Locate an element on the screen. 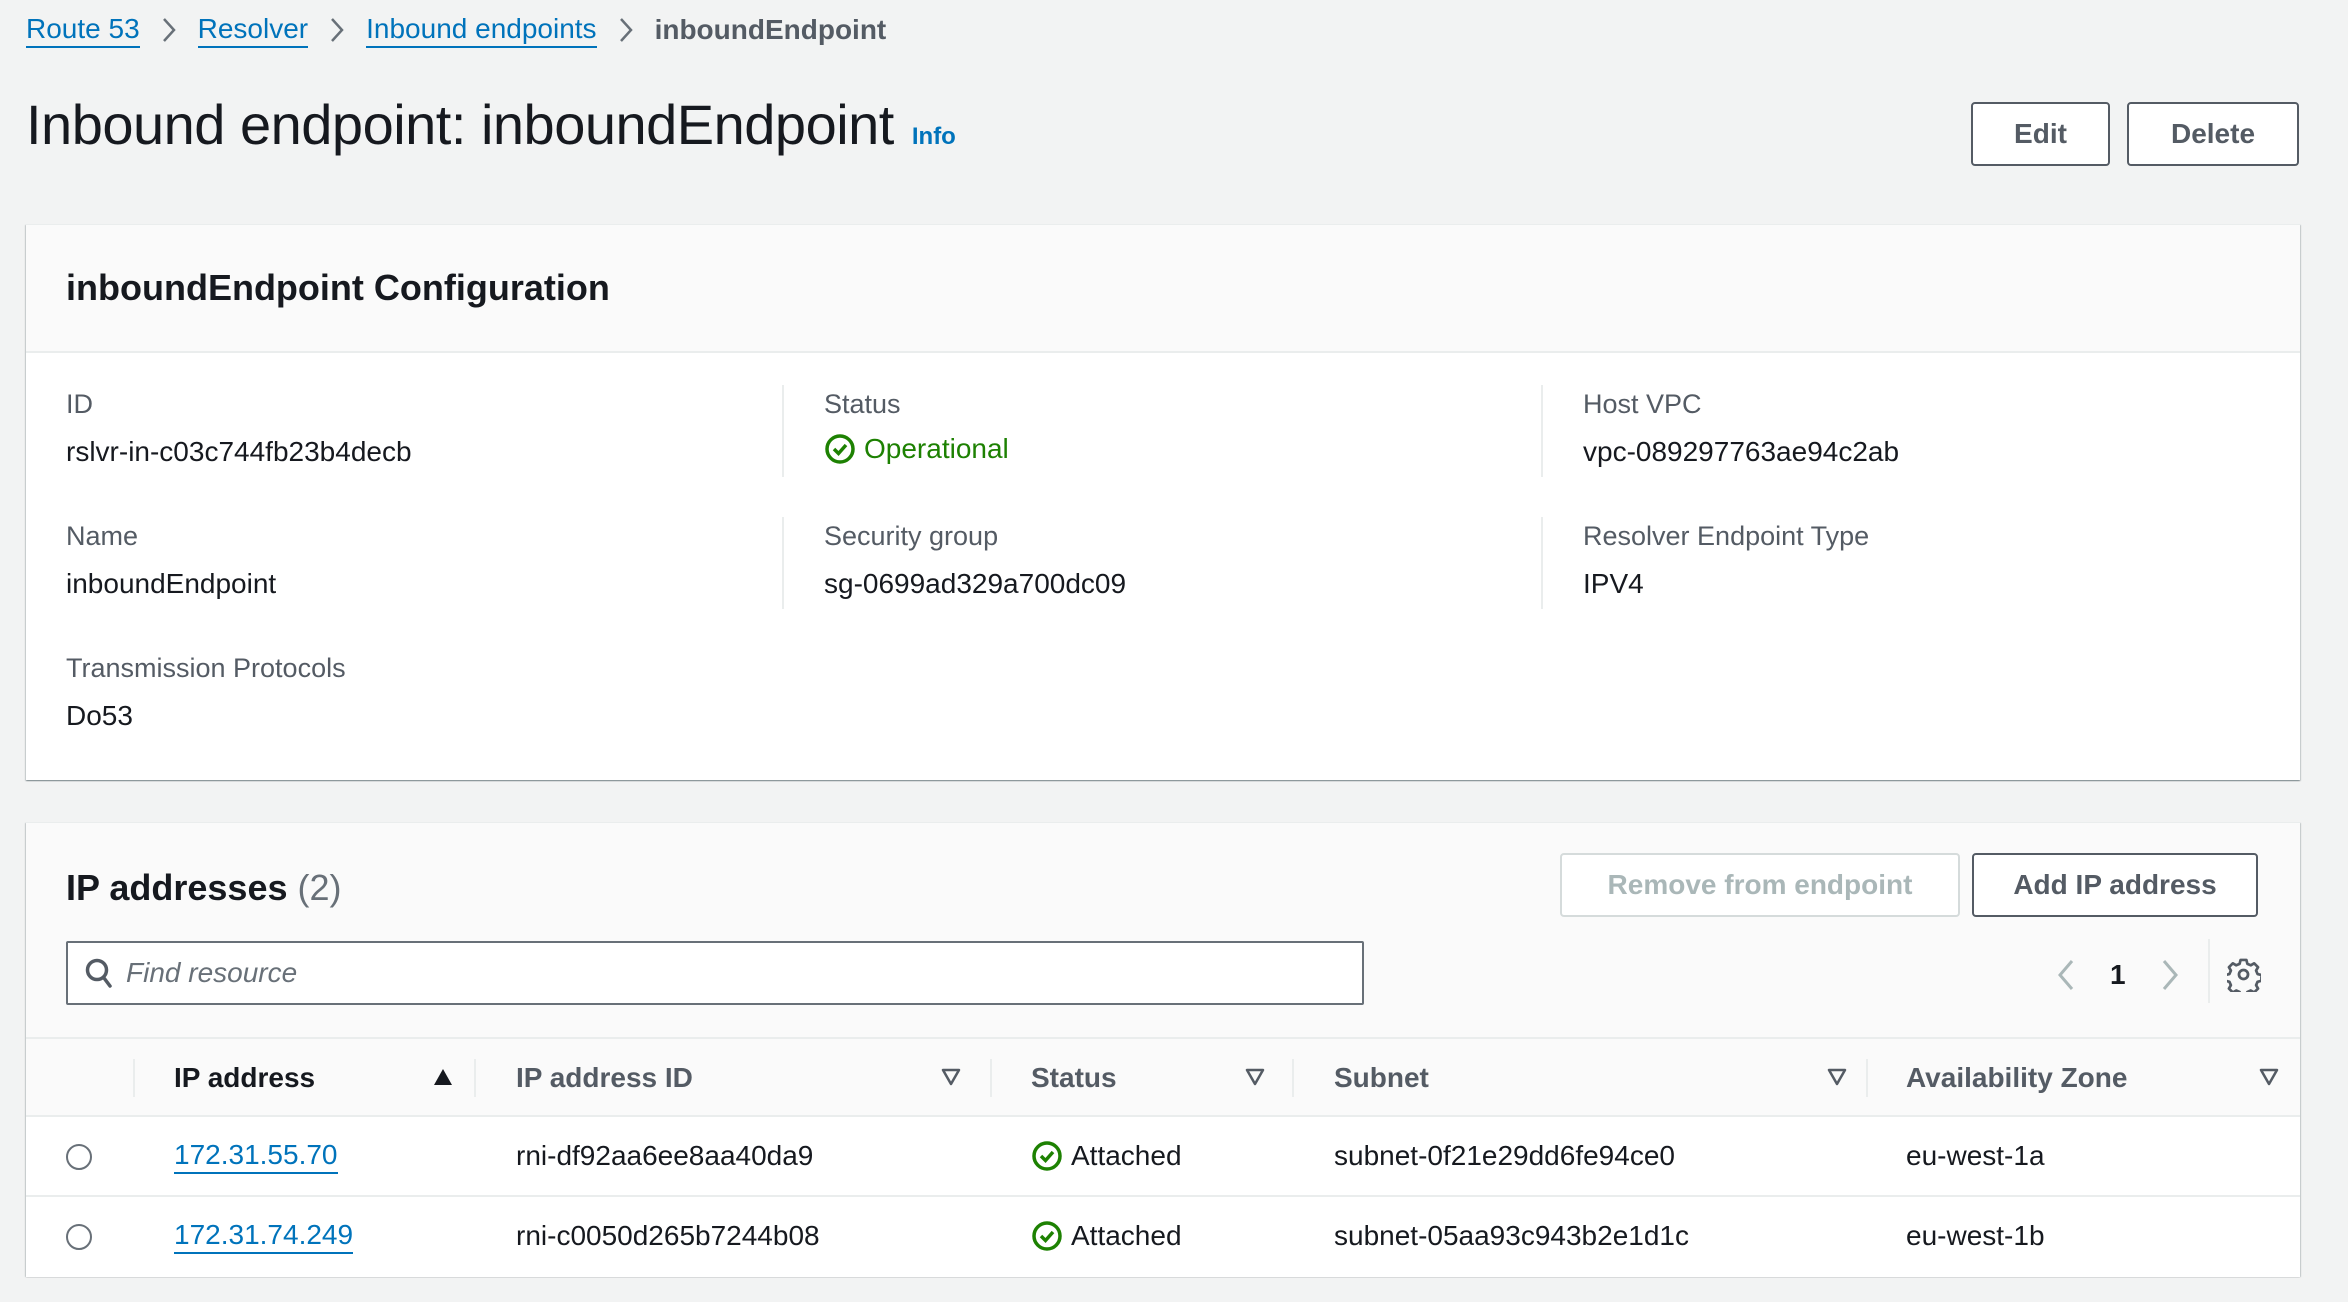 This screenshot has width=2348, height=1302. ip-address-link: 172.31.55.70 is located at coordinates (256, 1156).